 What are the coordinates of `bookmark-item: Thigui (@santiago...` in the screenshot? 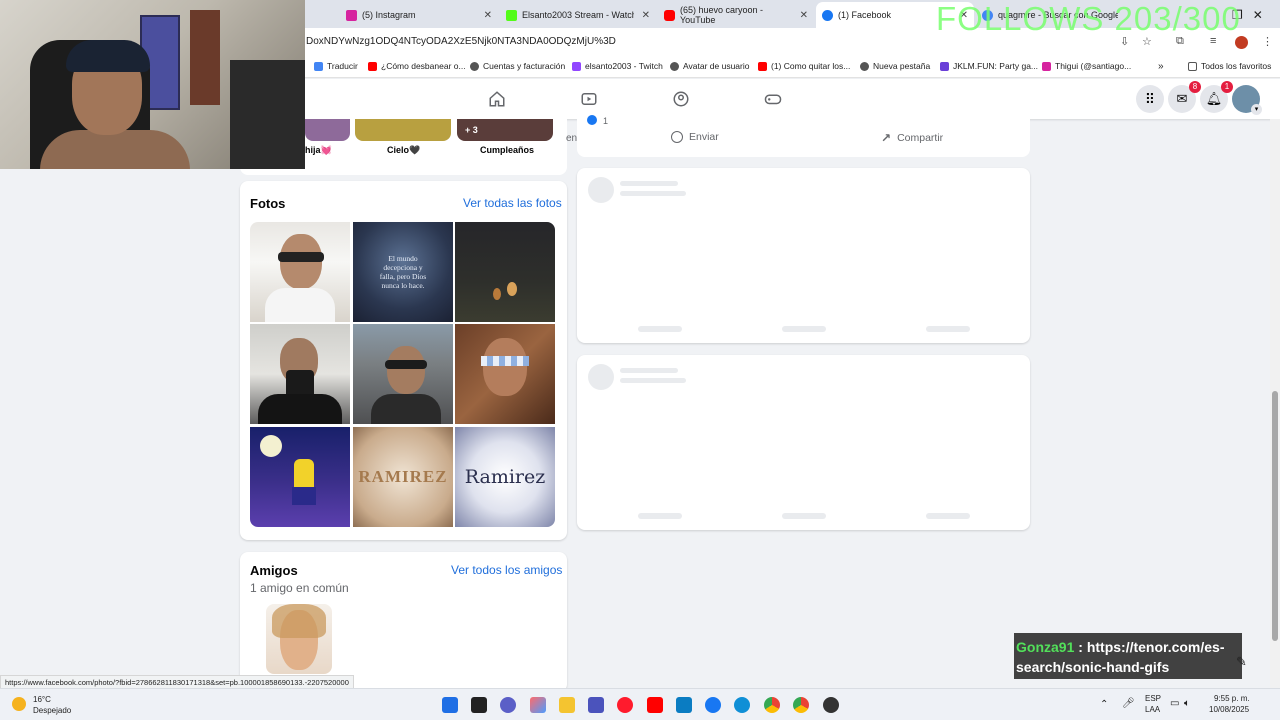 It's located at (1086, 66).